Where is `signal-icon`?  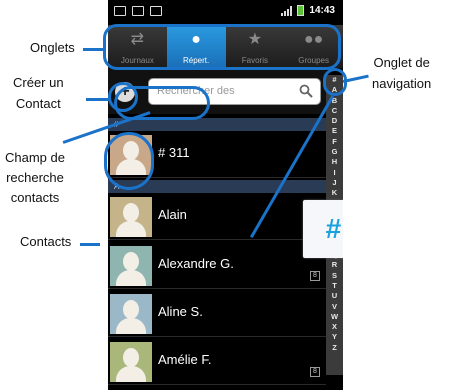
signal-icon is located at coordinates (287, 10).